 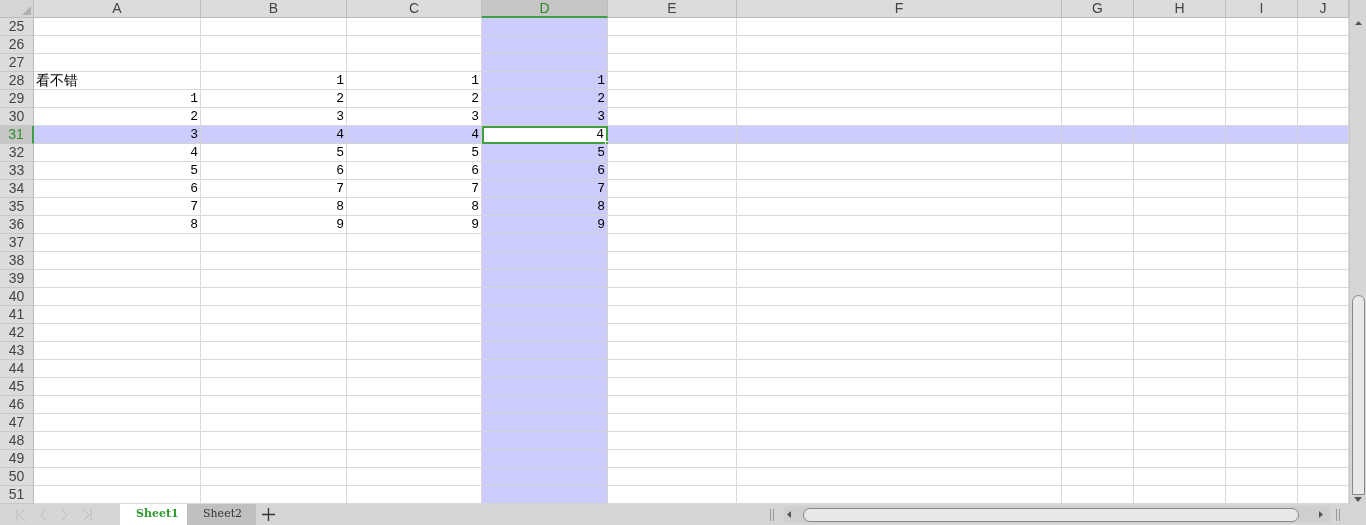 I want to click on row-header: 43, so click(x=17, y=351).